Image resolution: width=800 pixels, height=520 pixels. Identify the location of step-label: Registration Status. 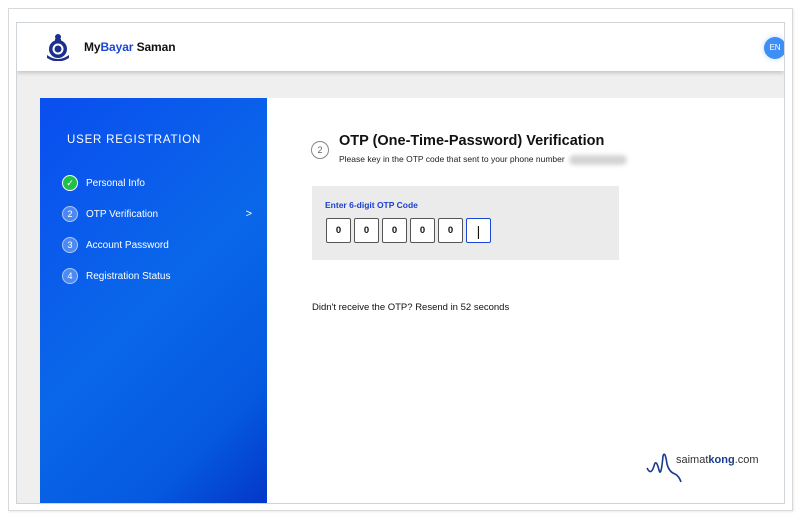
(128, 276).